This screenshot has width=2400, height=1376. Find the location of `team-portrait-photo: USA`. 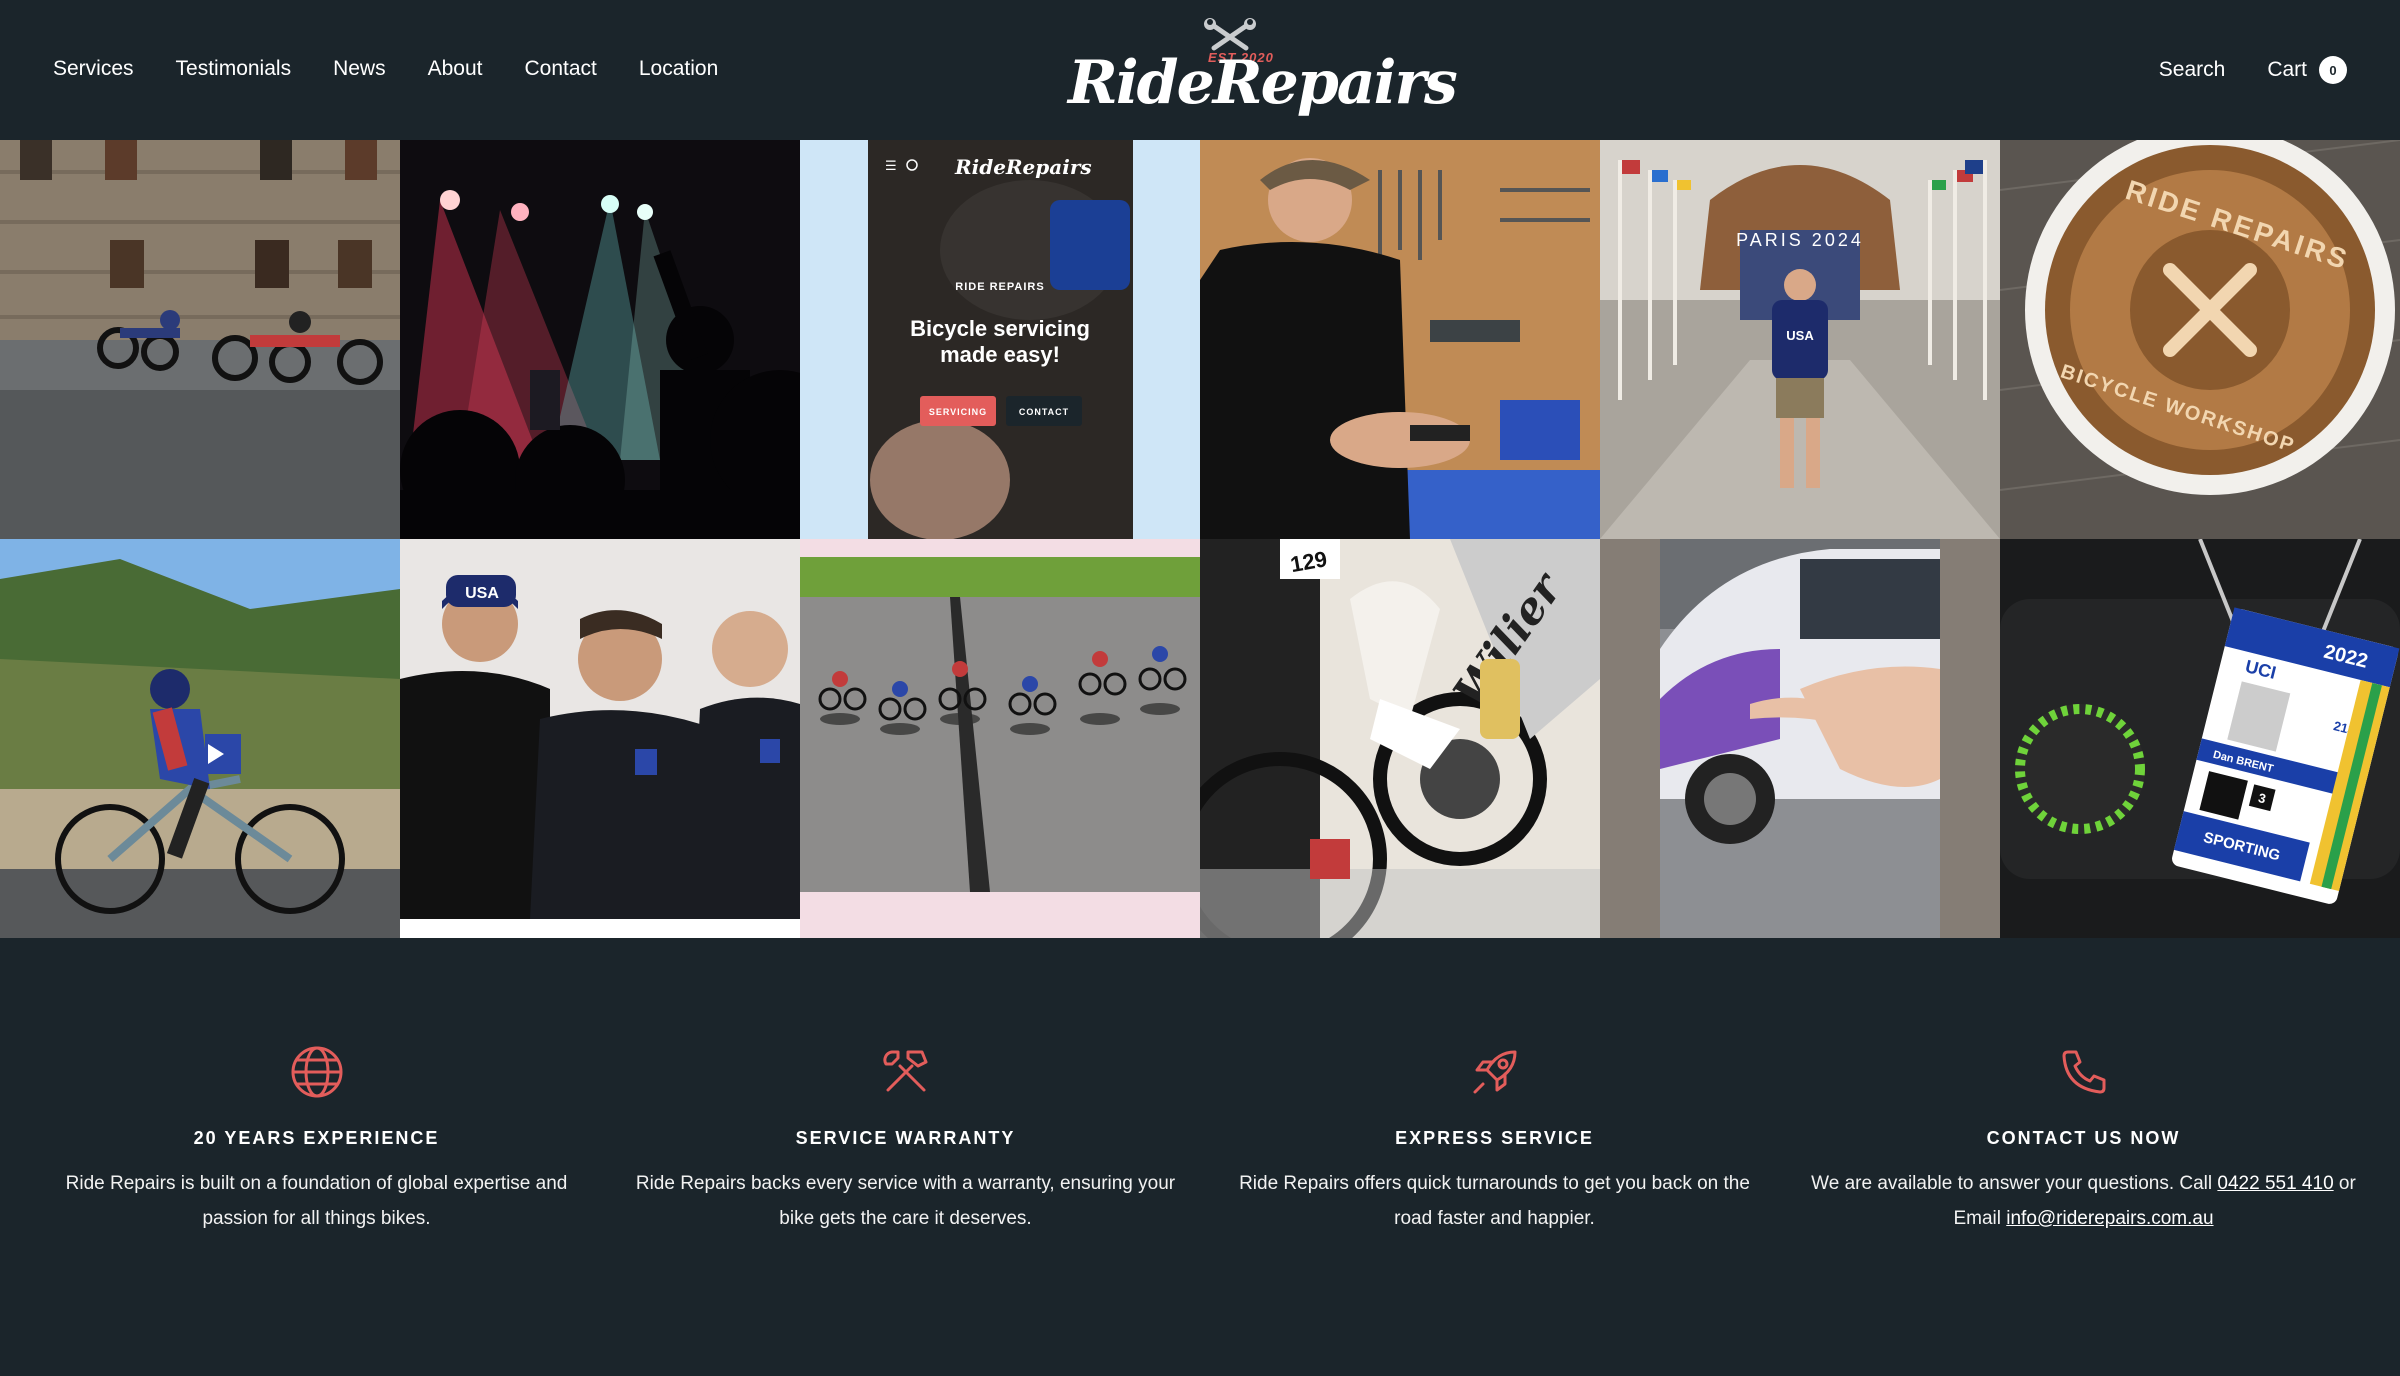

team-portrait-photo: USA is located at coordinates (600, 738).